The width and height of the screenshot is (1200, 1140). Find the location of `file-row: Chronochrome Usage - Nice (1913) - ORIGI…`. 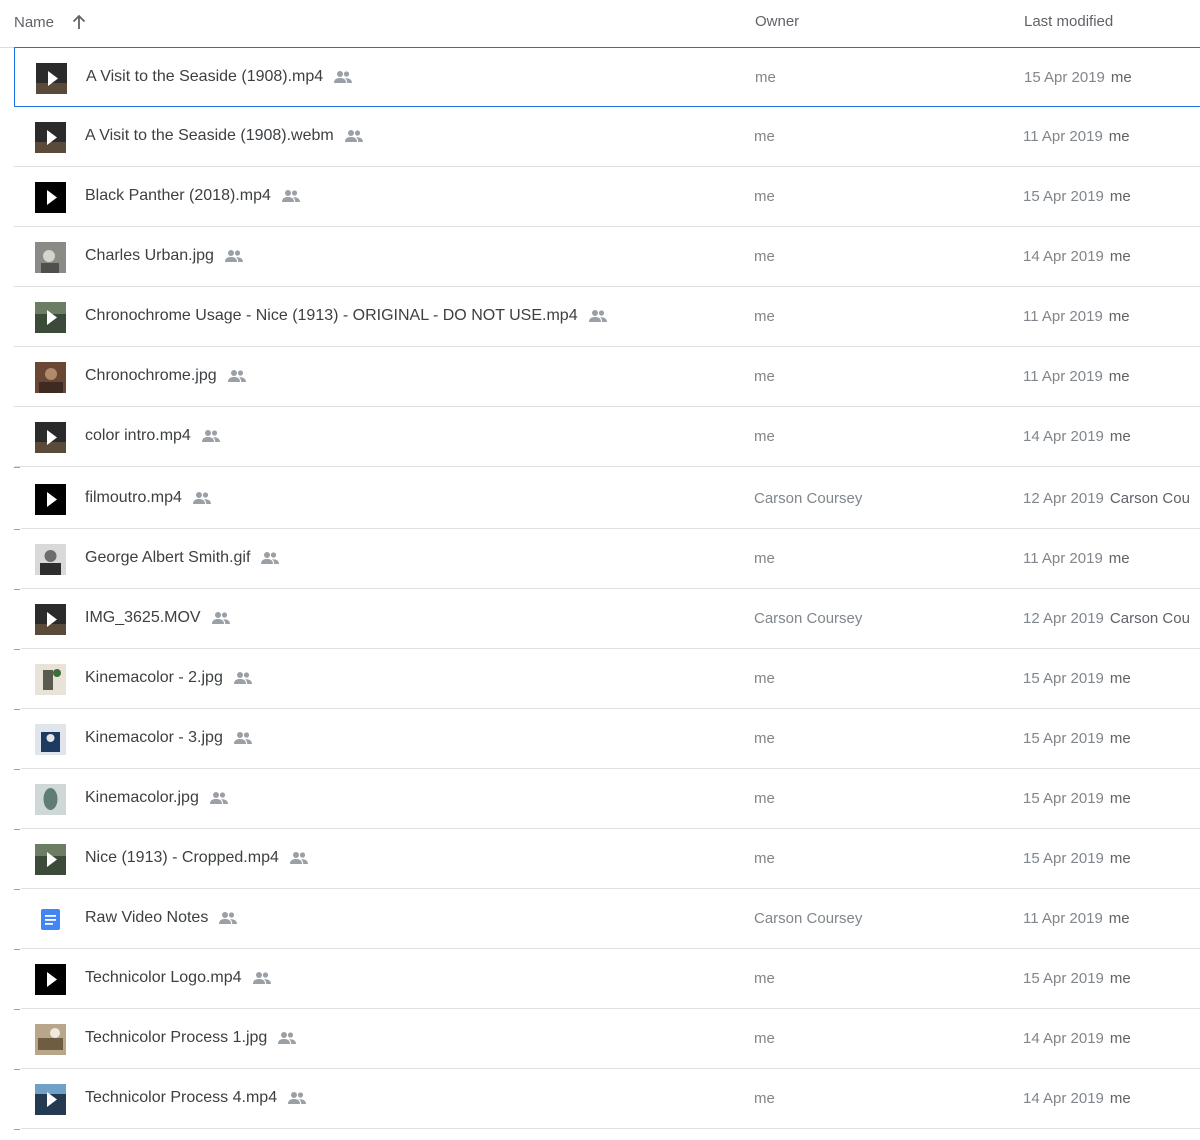

file-row: Chronochrome Usage - Nice (1913) - ORIGI… is located at coordinates (607, 317).